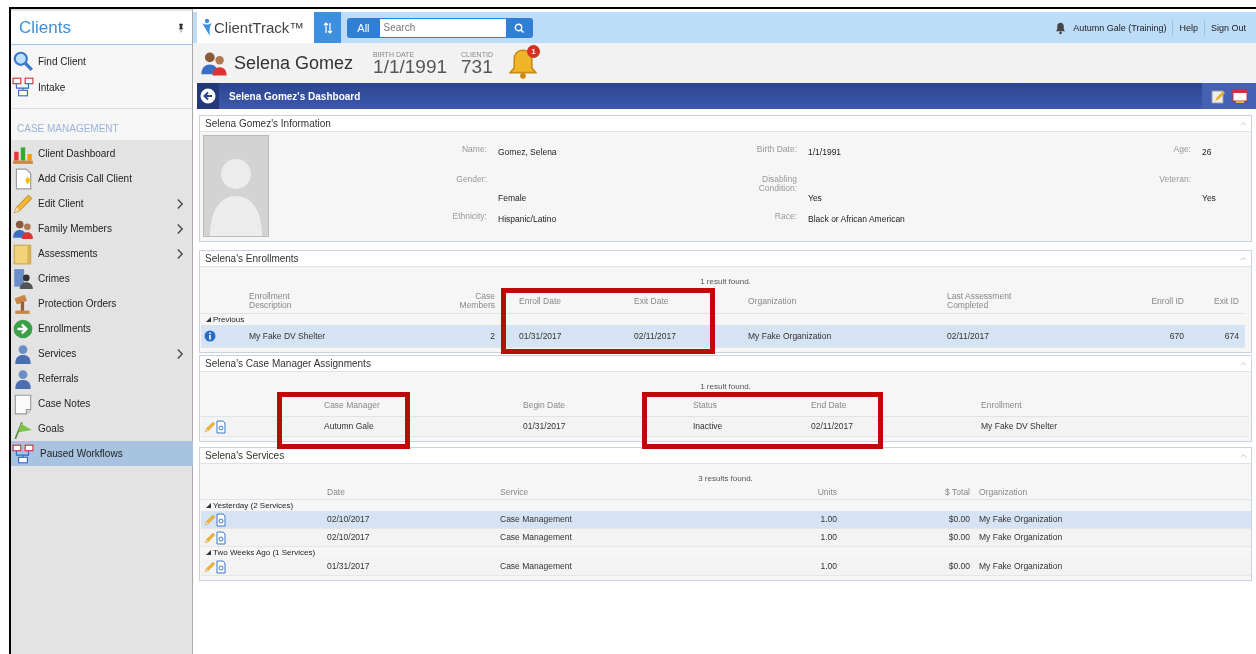 The height and width of the screenshot is (654, 1256). Describe the element at coordinates (527, 219) in the screenshot. I see `field-value: Hispanic/Latino` at that location.